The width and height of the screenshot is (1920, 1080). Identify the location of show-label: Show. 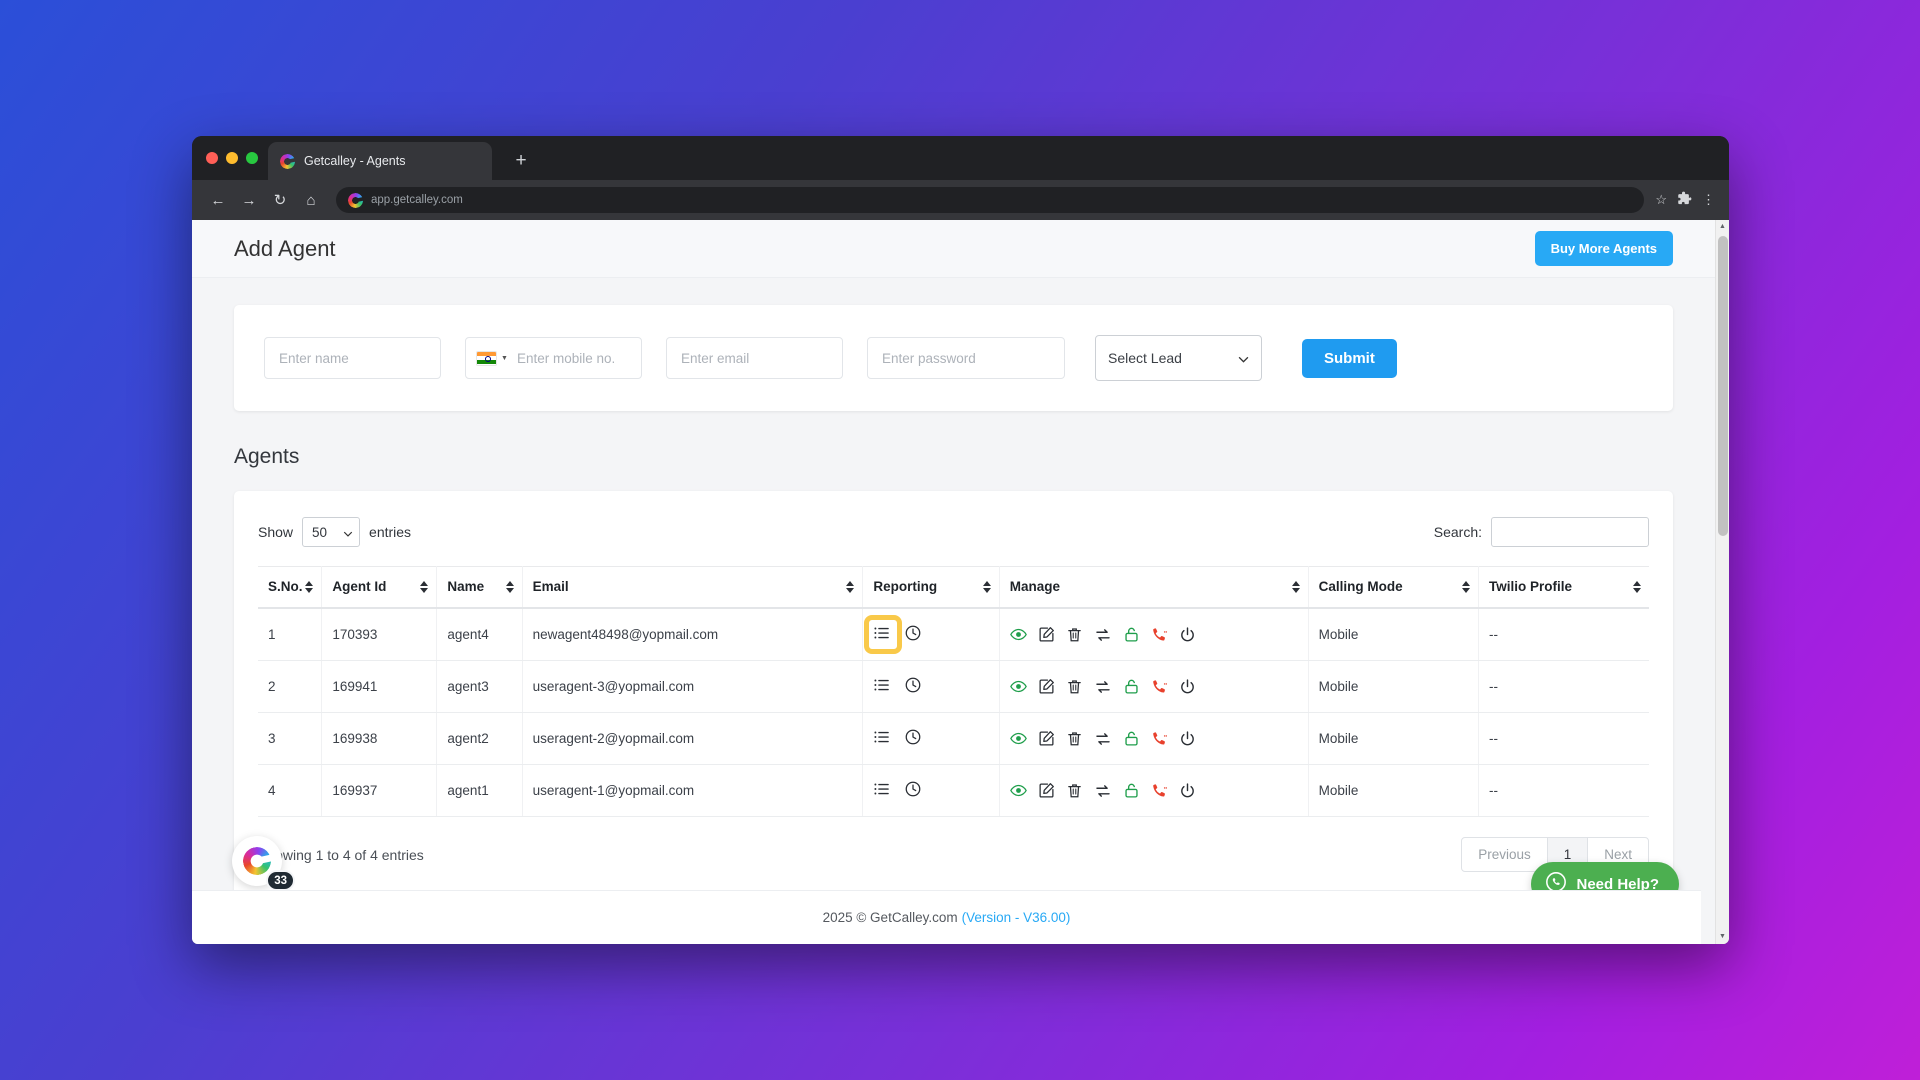
(276, 532).